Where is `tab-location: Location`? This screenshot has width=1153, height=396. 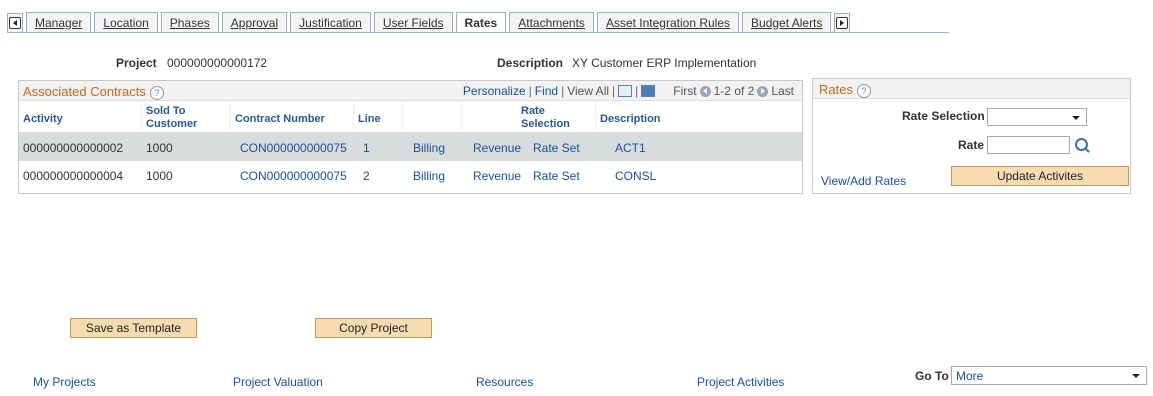
tab-location: Location is located at coordinates (126, 22).